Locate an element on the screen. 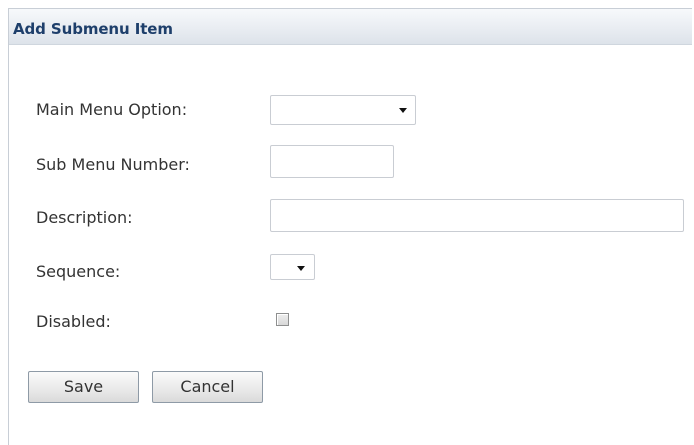 The height and width of the screenshot is (445, 694). sub-menu-number-field is located at coordinates (332, 161).